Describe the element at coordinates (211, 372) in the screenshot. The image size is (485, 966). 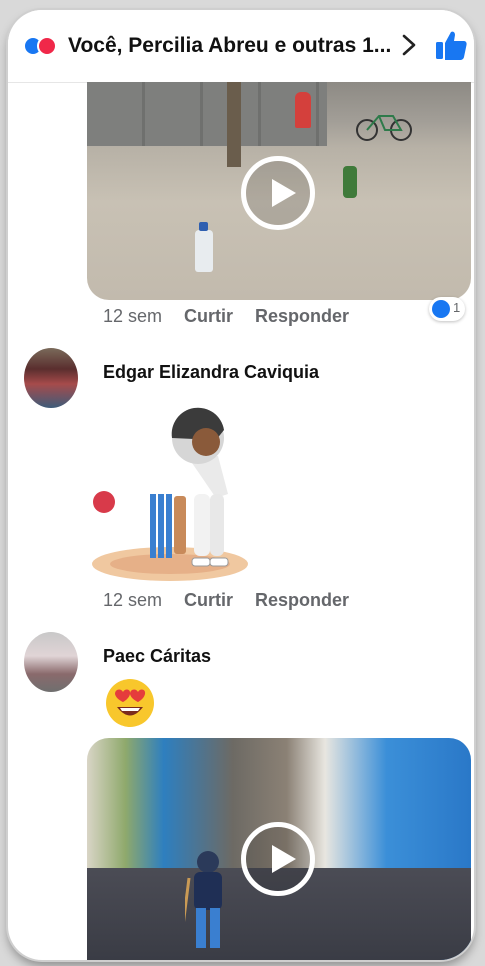
I see `comment-author: Edgar Elizandra Caviquia` at that location.